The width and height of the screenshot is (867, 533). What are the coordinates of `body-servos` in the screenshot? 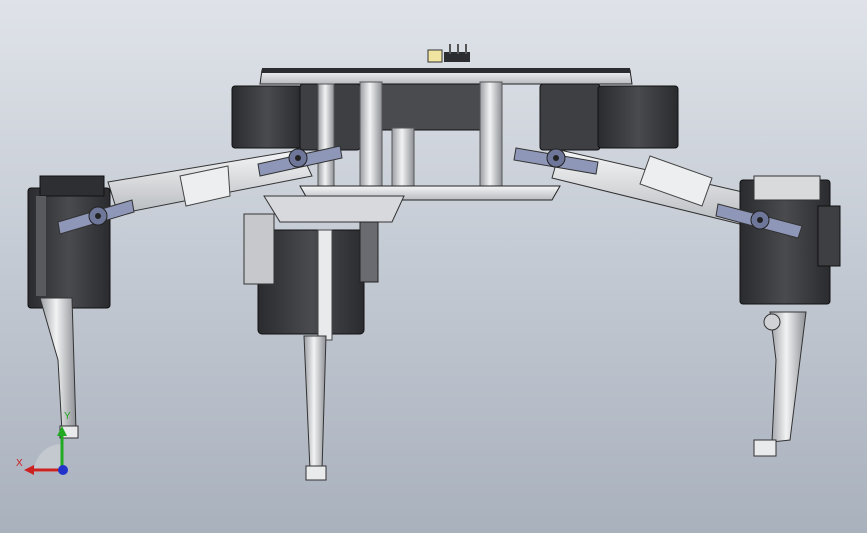 It's located at (455, 117).